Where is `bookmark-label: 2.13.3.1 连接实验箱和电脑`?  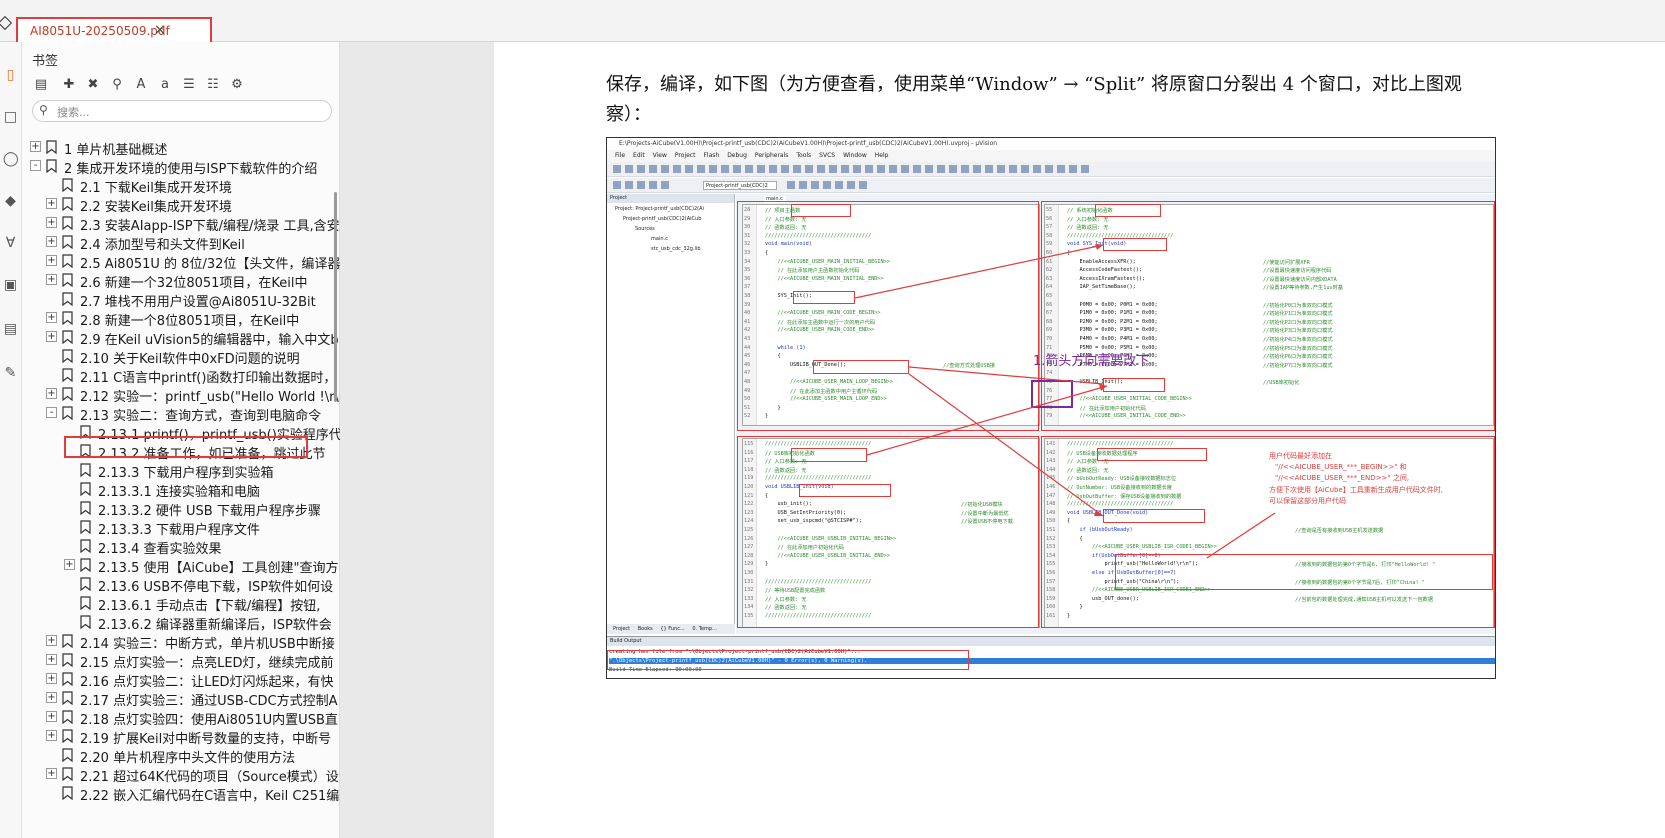 bookmark-label: 2.13.3.1 连接实验箱和电脑 is located at coordinates (179, 492).